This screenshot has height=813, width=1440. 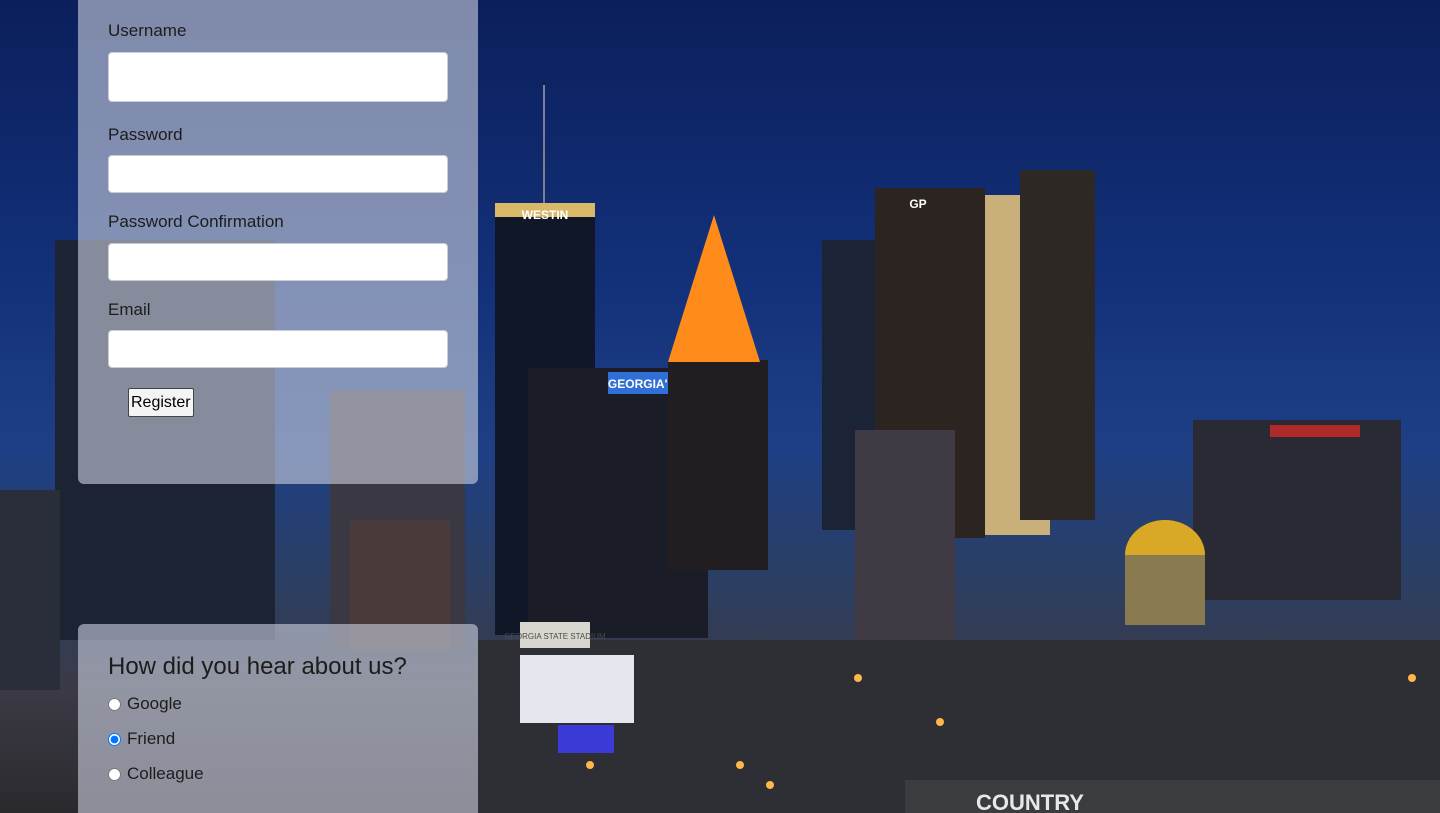 What do you see at coordinates (151, 738) in the screenshot?
I see `friend-radio-label: Friend` at bounding box center [151, 738].